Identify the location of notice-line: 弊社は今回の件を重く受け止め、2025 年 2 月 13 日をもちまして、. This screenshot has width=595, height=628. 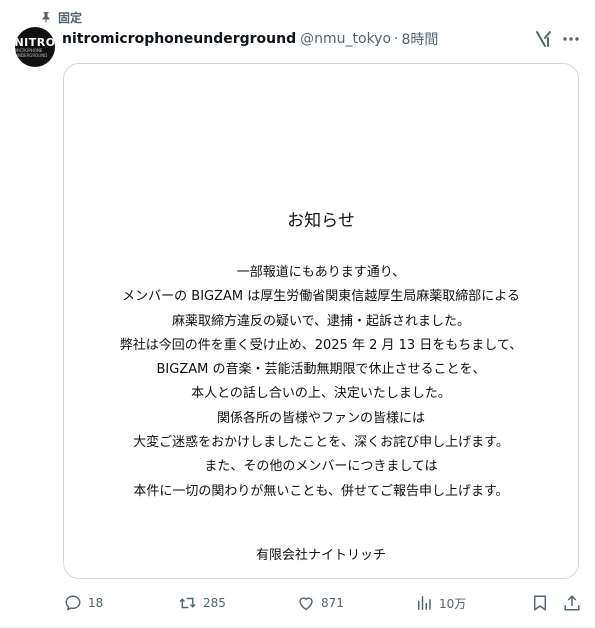
(321, 345).